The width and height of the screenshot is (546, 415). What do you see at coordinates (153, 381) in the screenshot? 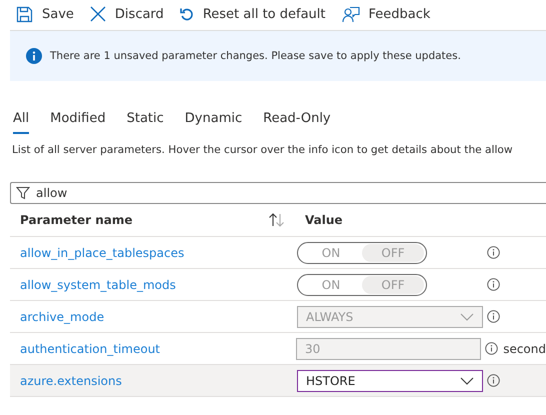
I see `parameter-link: azure.extensions` at bounding box center [153, 381].